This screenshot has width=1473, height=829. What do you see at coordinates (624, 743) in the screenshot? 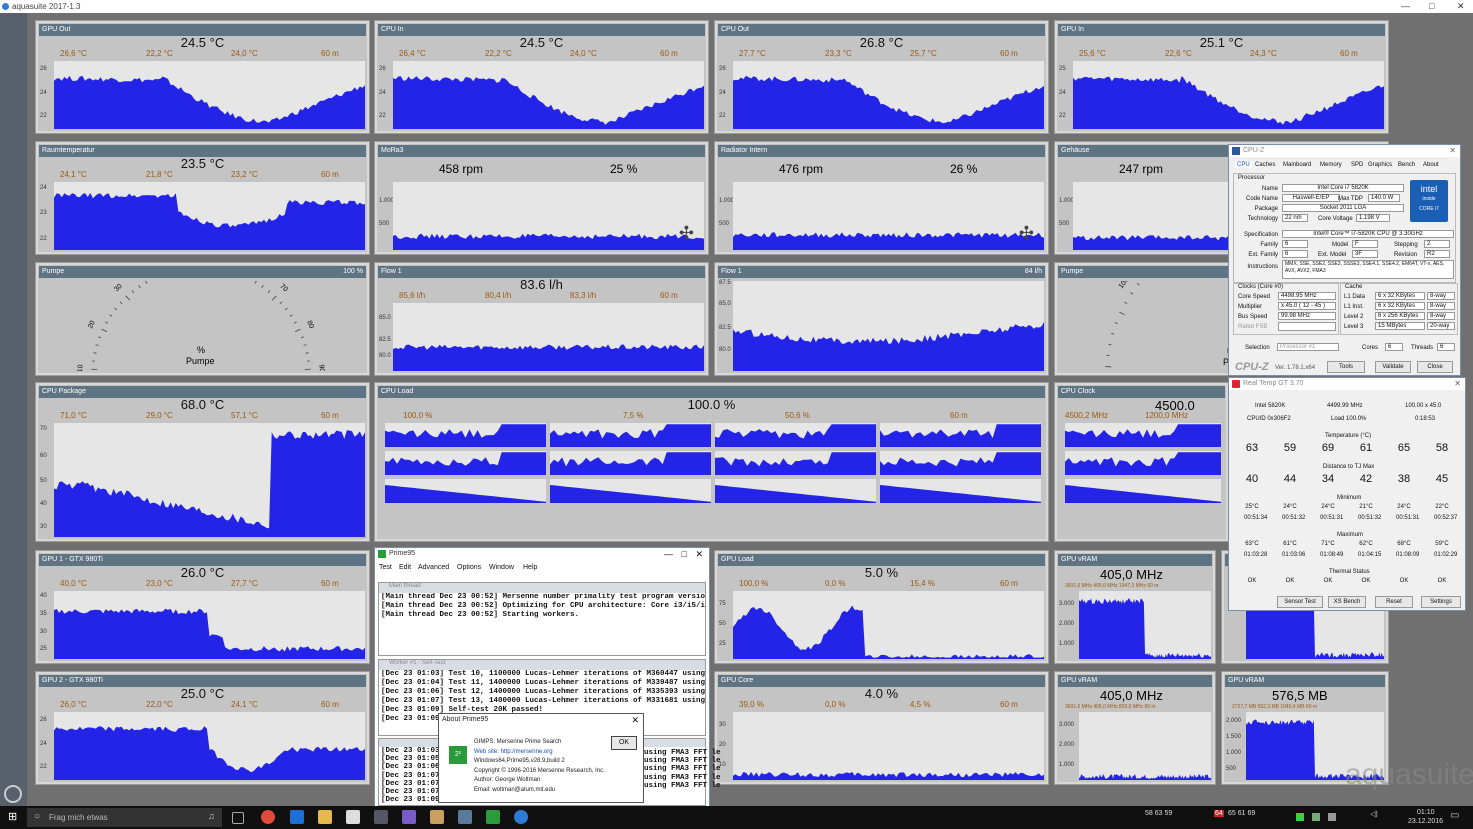
I see `ok-button: OK` at bounding box center [624, 743].